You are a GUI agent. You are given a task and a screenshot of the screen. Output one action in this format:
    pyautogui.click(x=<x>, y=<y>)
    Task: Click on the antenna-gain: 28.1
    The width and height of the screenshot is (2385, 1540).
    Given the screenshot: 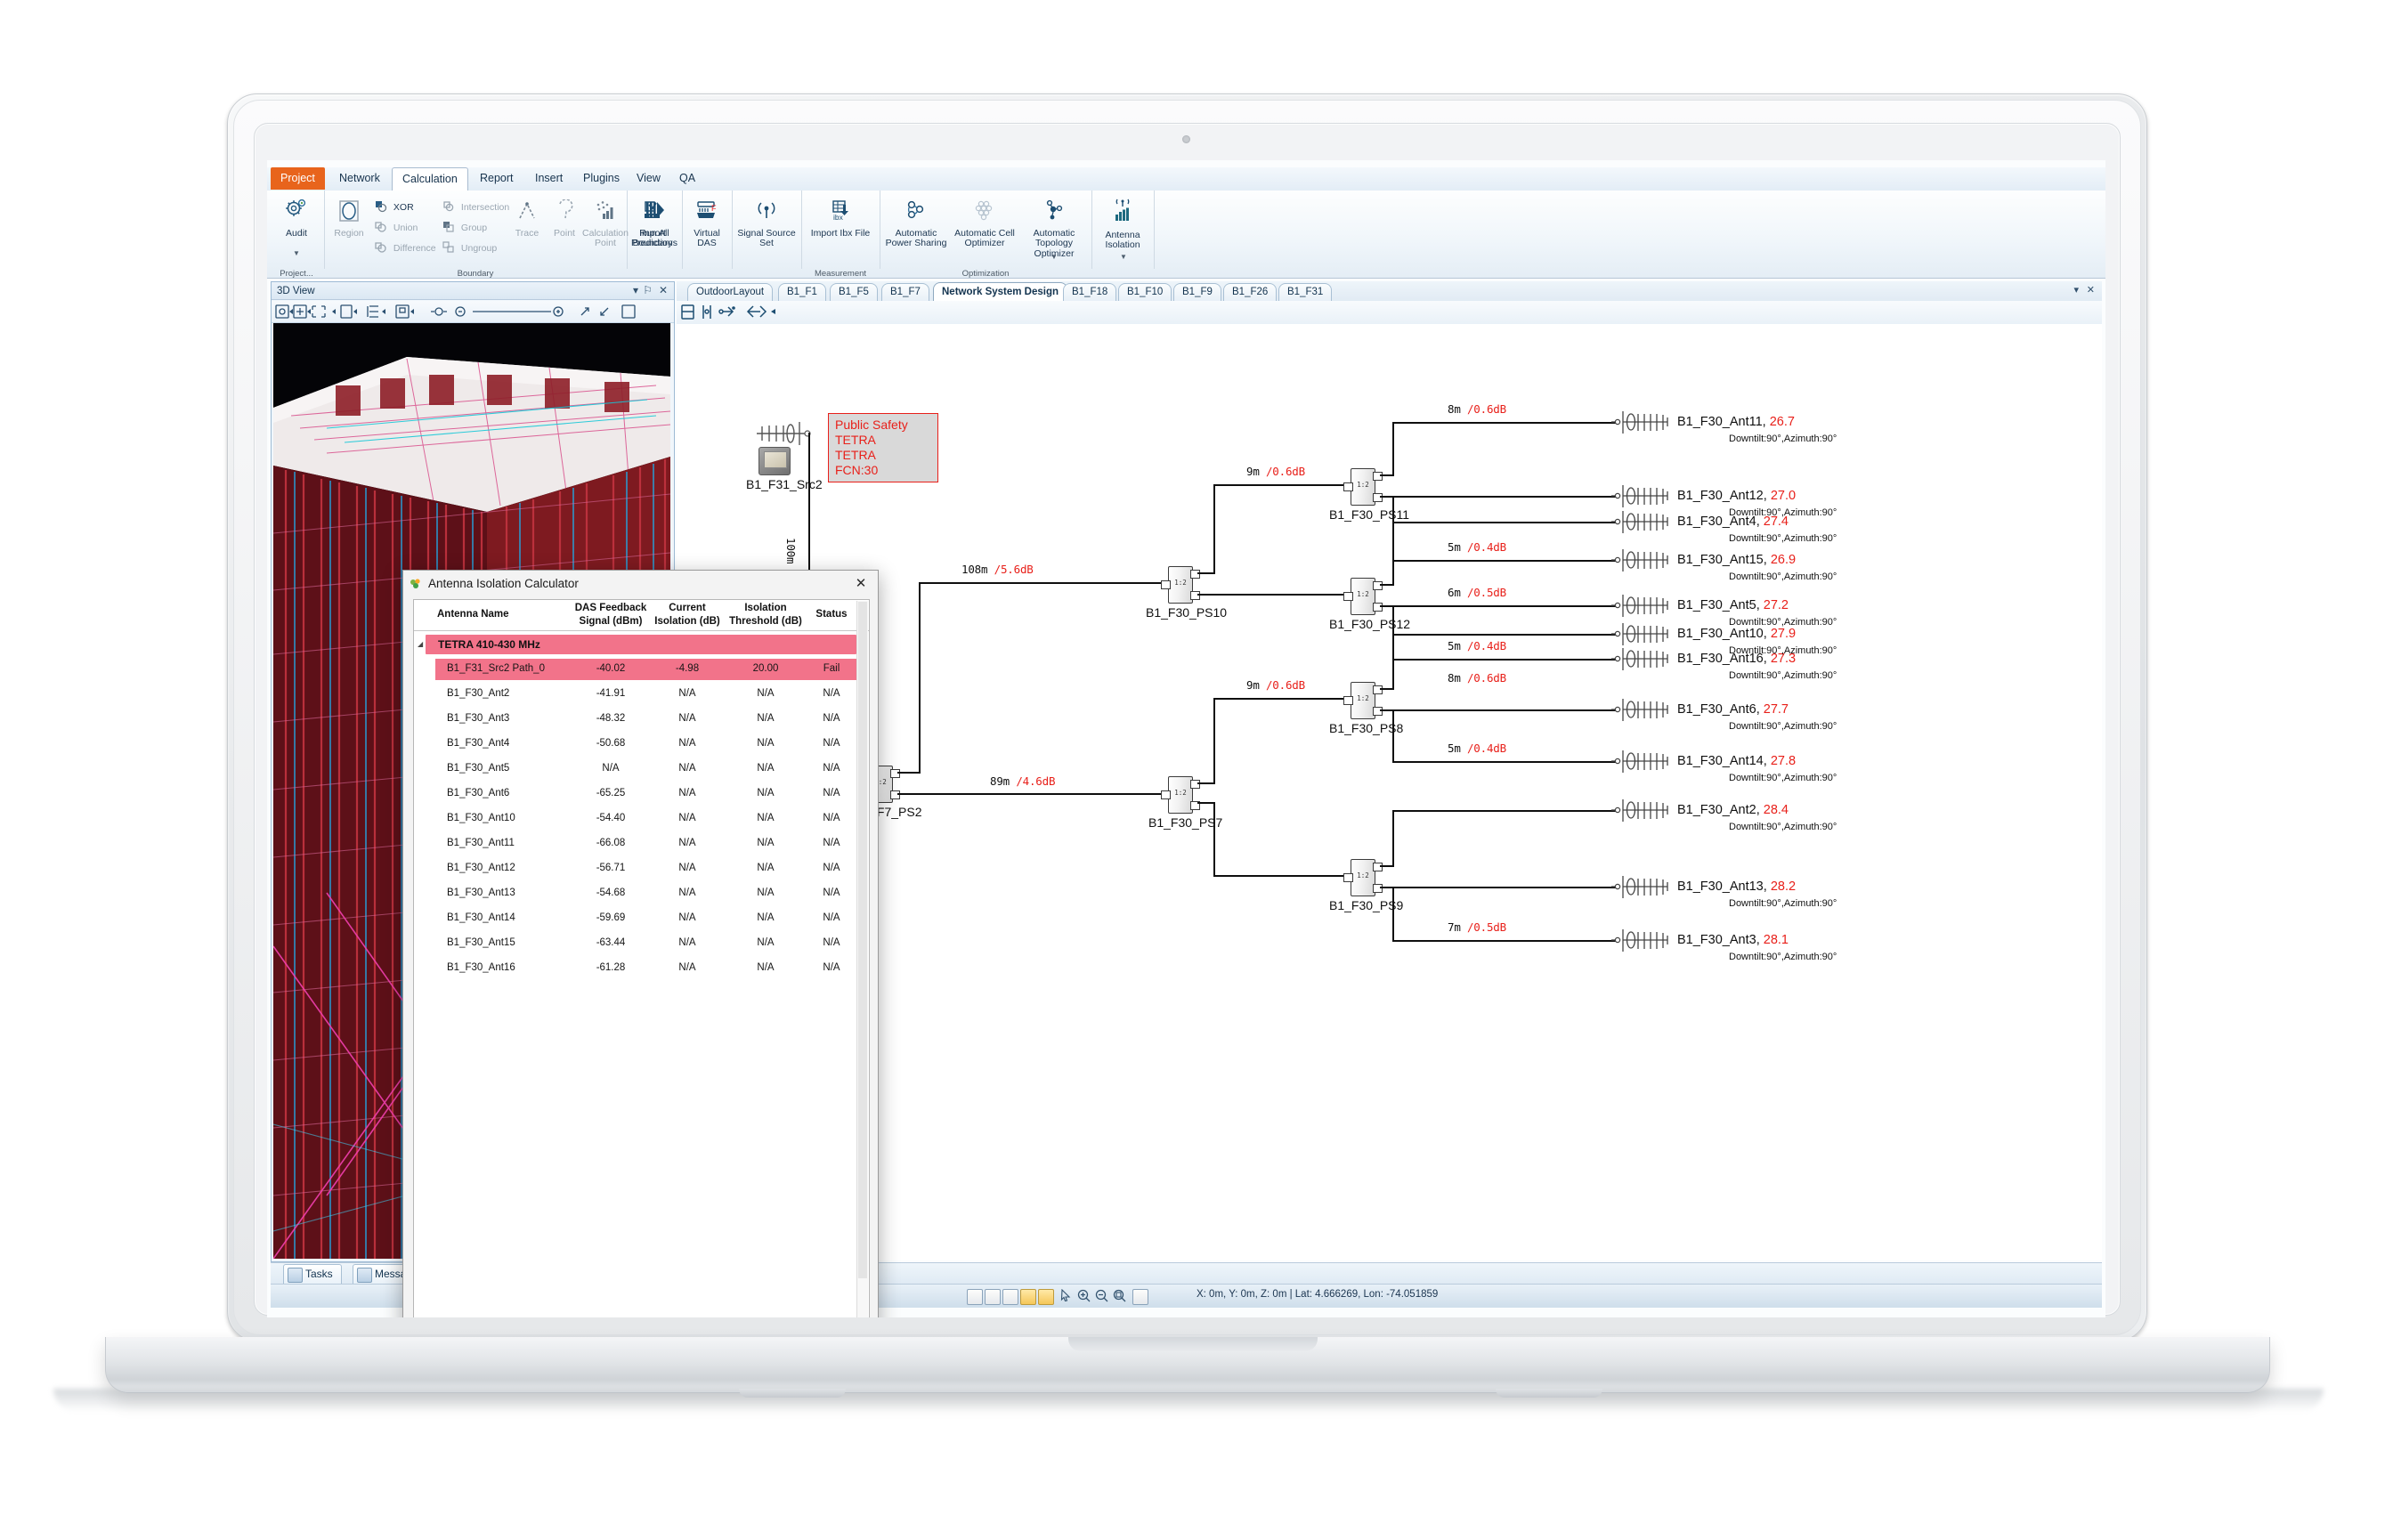 What is the action you would take?
    pyautogui.click(x=1776, y=940)
    